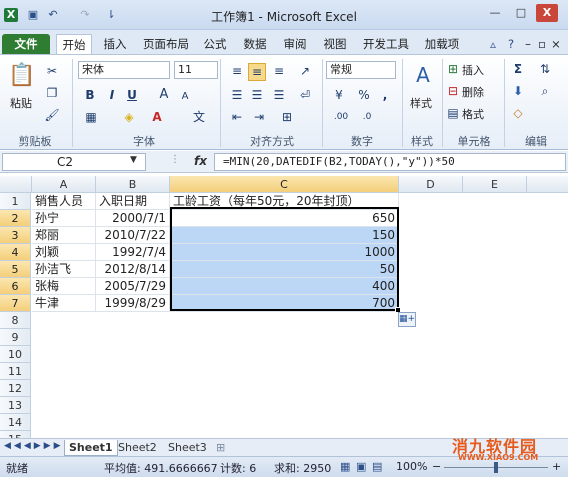 Image resolution: width=568 pixels, height=477 pixels. I want to click on tab-view: 视图, so click(335, 44).